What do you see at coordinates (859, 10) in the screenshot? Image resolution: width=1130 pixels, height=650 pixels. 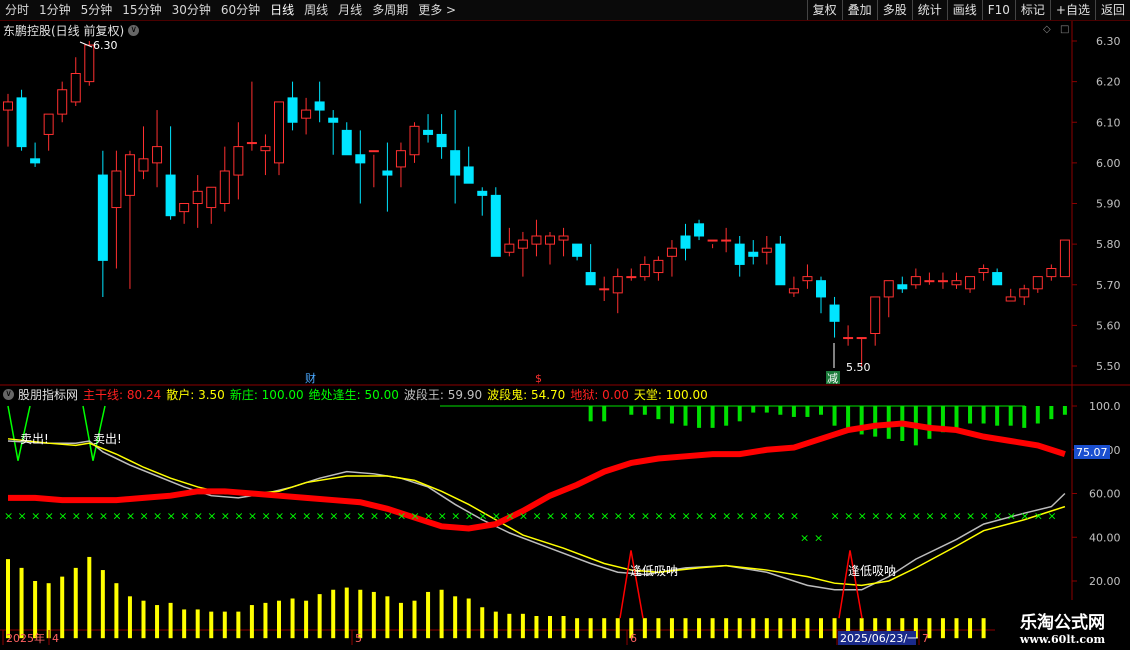 I see `action-button-1: 叠加` at bounding box center [859, 10].